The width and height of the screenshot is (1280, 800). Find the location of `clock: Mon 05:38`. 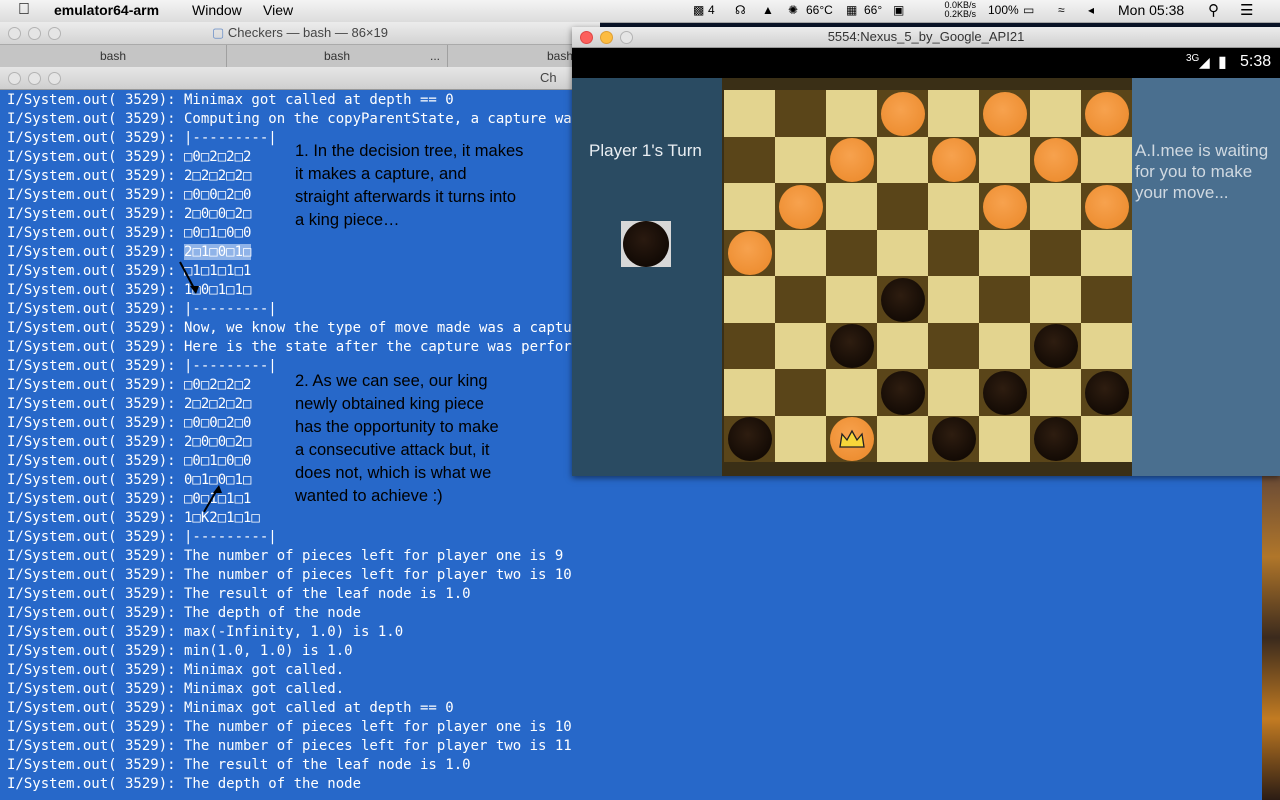

clock: Mon 05:38 is located at coordinates (1151, 10).